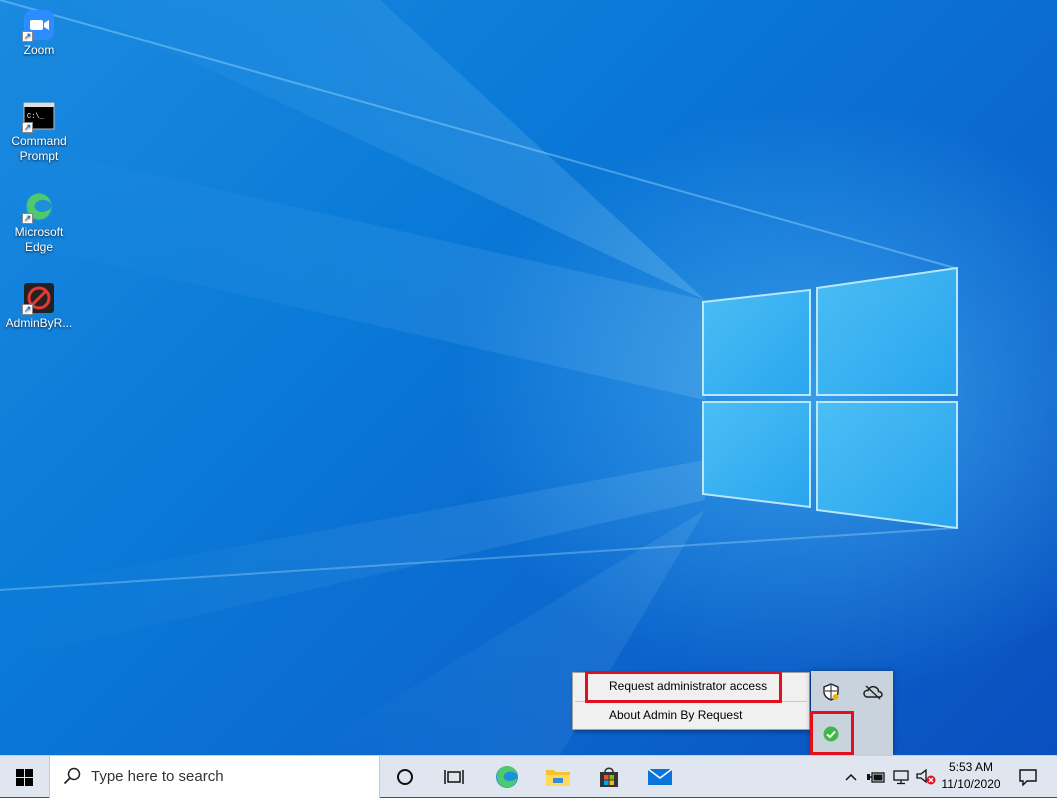 This screenshot has width=1057, height=798. What do you see at coordinates (926, 777) in the screenshot?
I see `volume-muted-icon` at bounding box center [926, 777].